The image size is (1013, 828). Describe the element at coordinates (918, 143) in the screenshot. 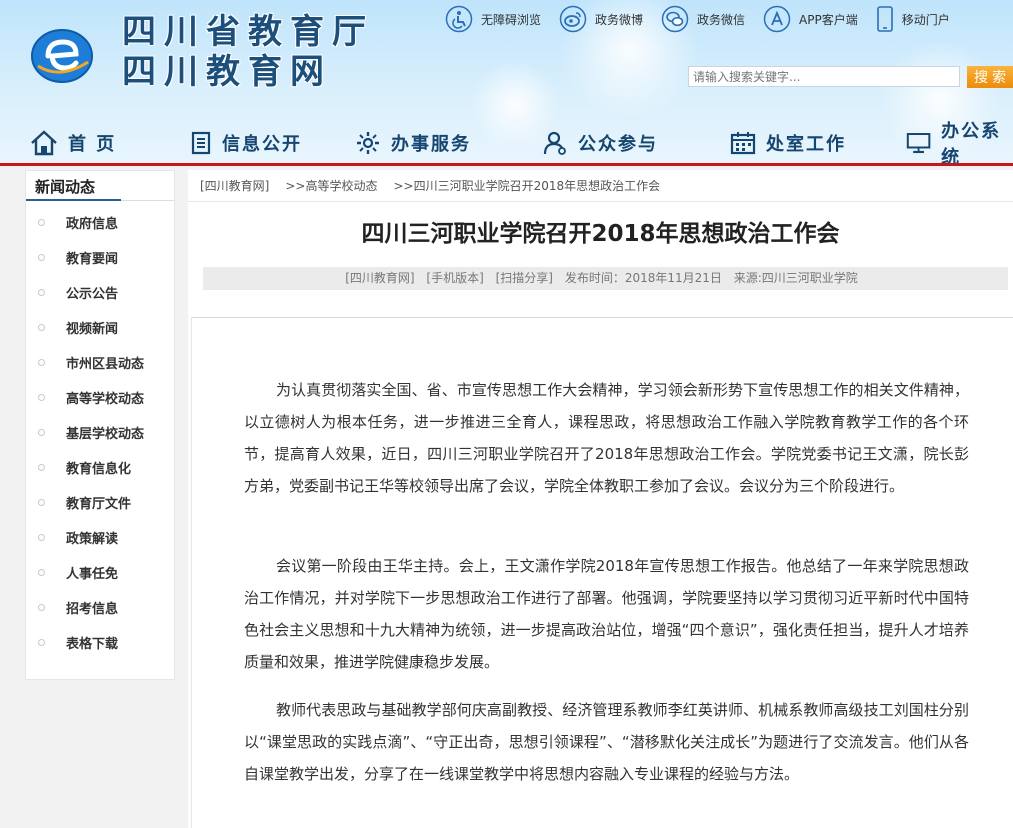

I see `monitor-icon` at that location.